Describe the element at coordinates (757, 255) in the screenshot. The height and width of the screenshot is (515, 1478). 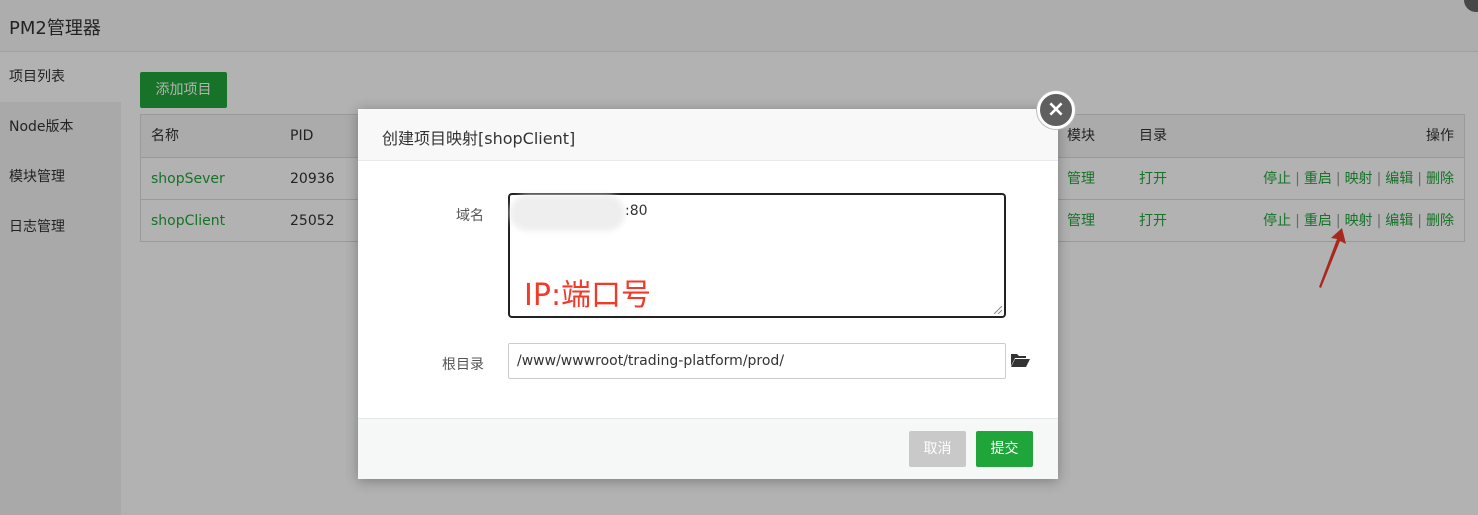
I see `domain-textarea: :80 IP:端口号` at that location.